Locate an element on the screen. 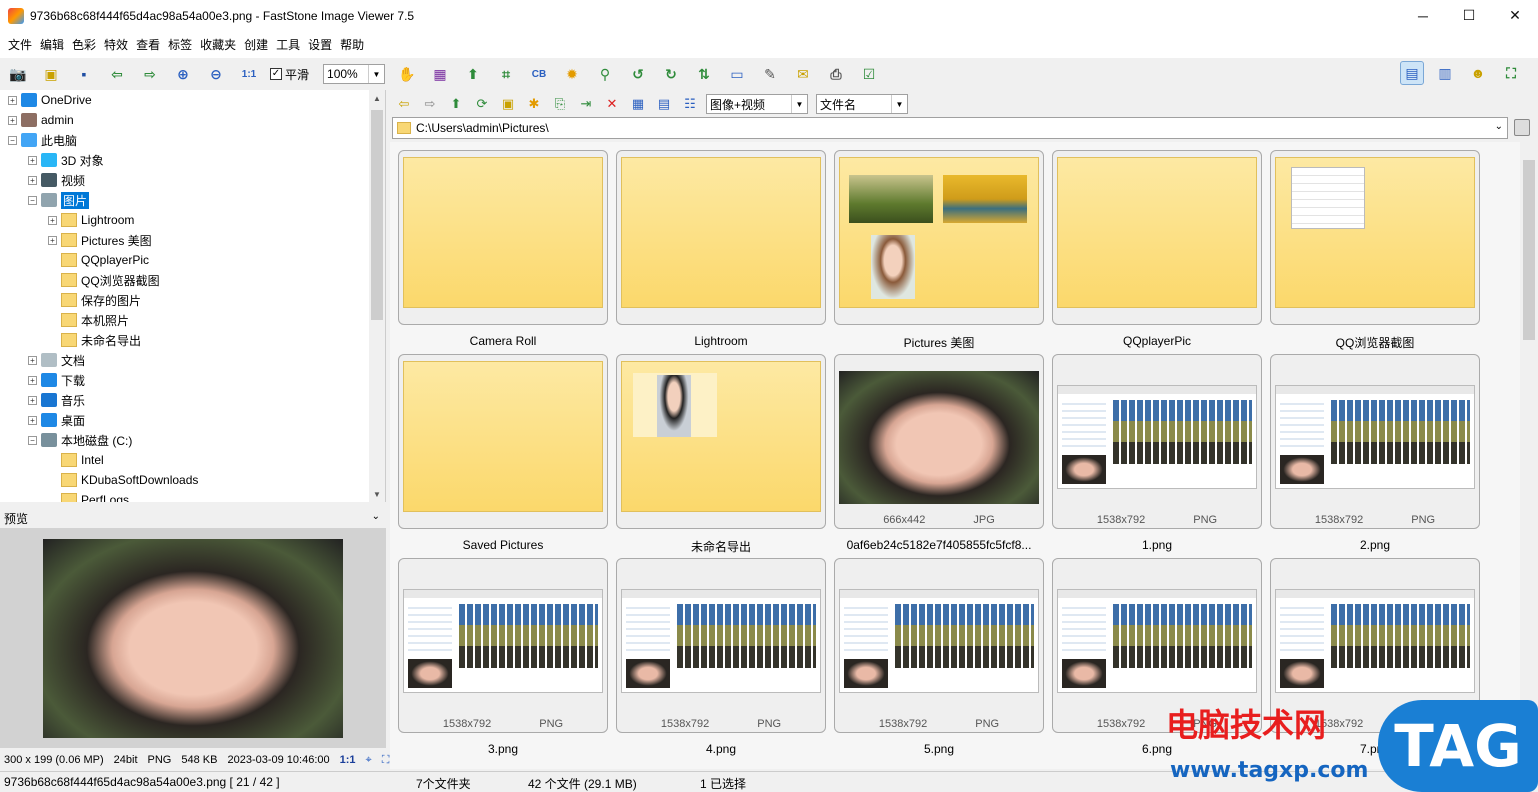 Image resolution: width=1538 pixels, height=792 pixels. thumbnail-item: Lightroom is located at coordinates (721, 249).